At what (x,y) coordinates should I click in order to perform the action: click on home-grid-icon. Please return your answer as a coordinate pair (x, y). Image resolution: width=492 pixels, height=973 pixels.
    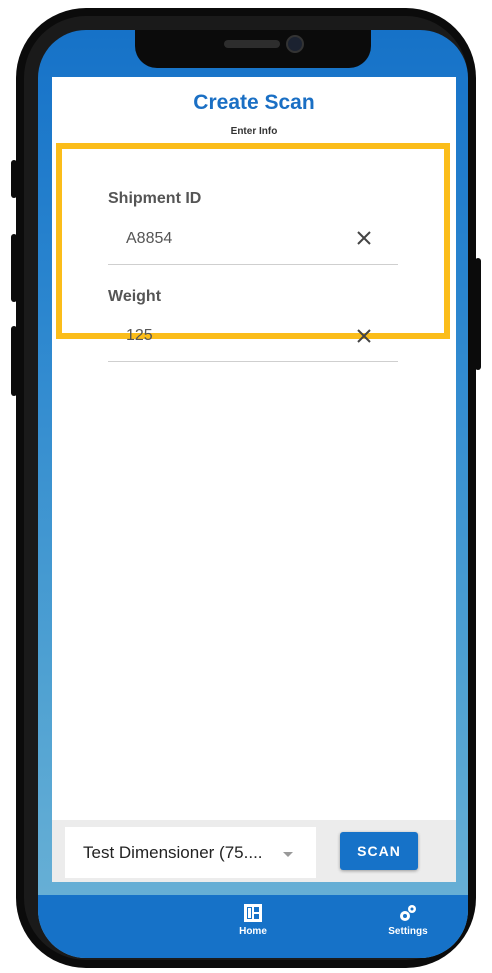
    Looking at the image, I should click on (253, 913).